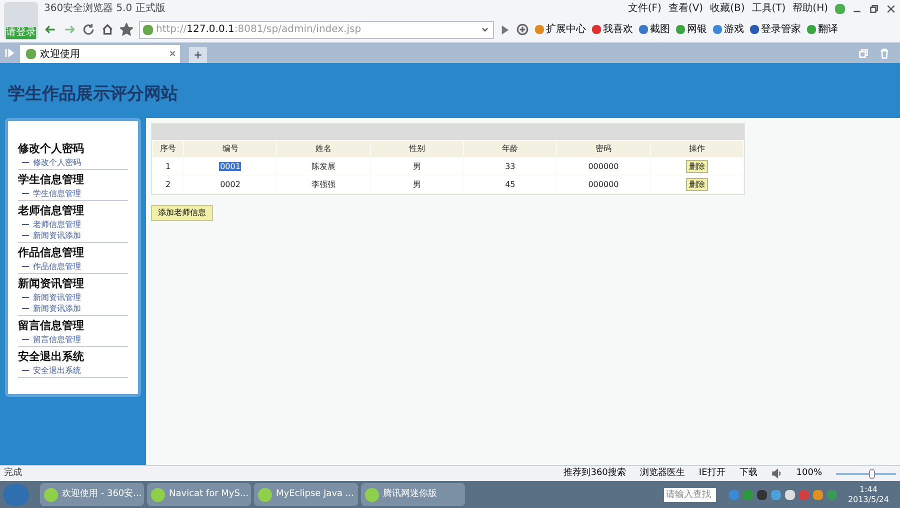  Describe the element at coordinates (595, 473) in the screenshot. I see `status-button: 推荐到360搜索` at that location.